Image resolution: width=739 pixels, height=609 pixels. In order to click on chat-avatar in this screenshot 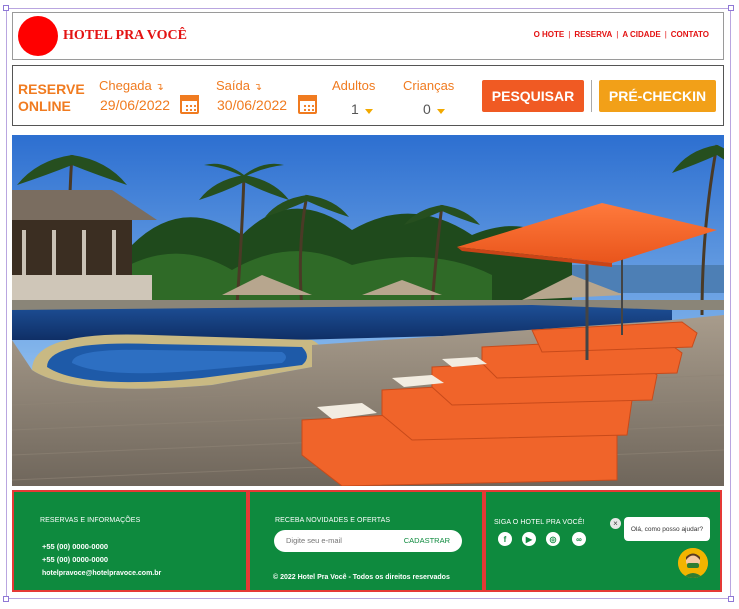, I will do `click(693, 563)`.